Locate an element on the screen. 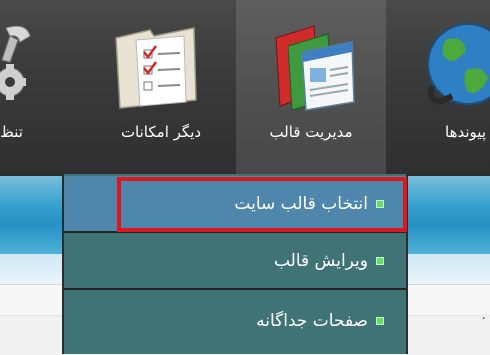 Image resolution: width=490 pixels, height=355 pixels. menu-item-label: ویرایش قالب is located at coordinates (320, 260).